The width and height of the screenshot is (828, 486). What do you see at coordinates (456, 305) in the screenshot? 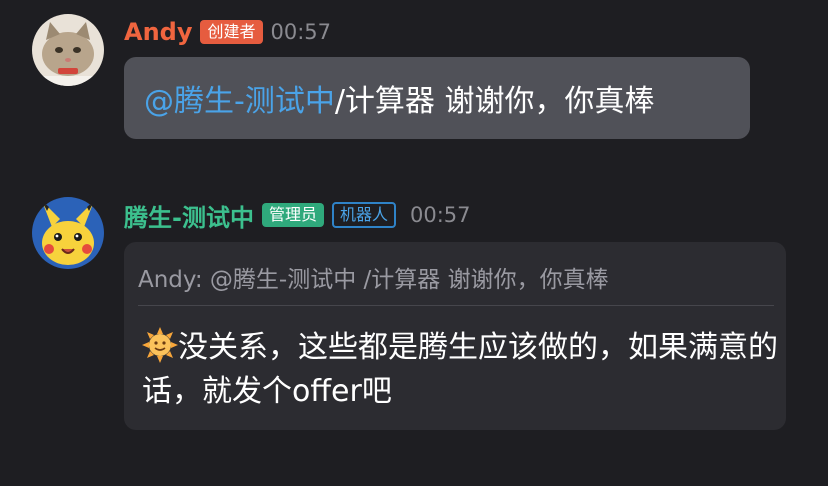
I see `quote-divider` at bounding box center [456, 305].